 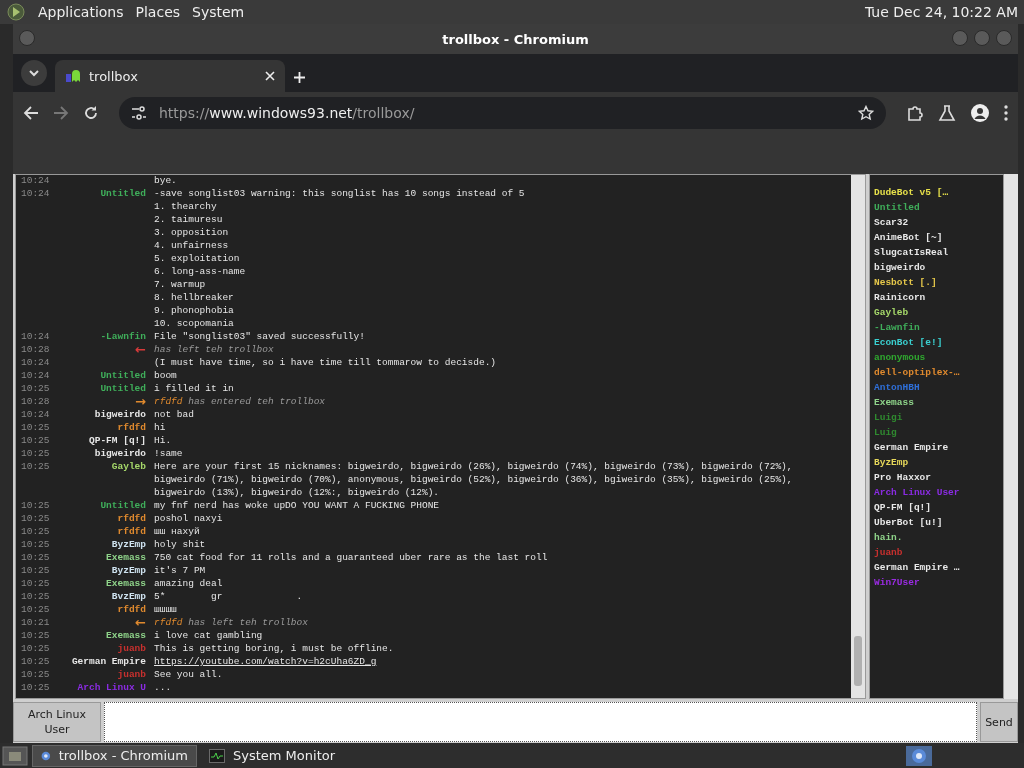 I want to click on address-bar: https://www.windows93.net/trollbox/, so click(x=502, y=113).